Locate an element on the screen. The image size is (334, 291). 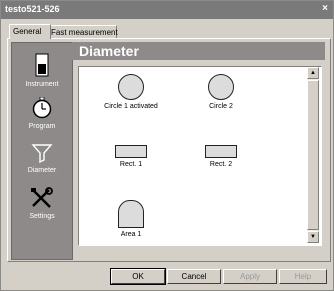
close-icon: × is located at coordinates (325, 8).